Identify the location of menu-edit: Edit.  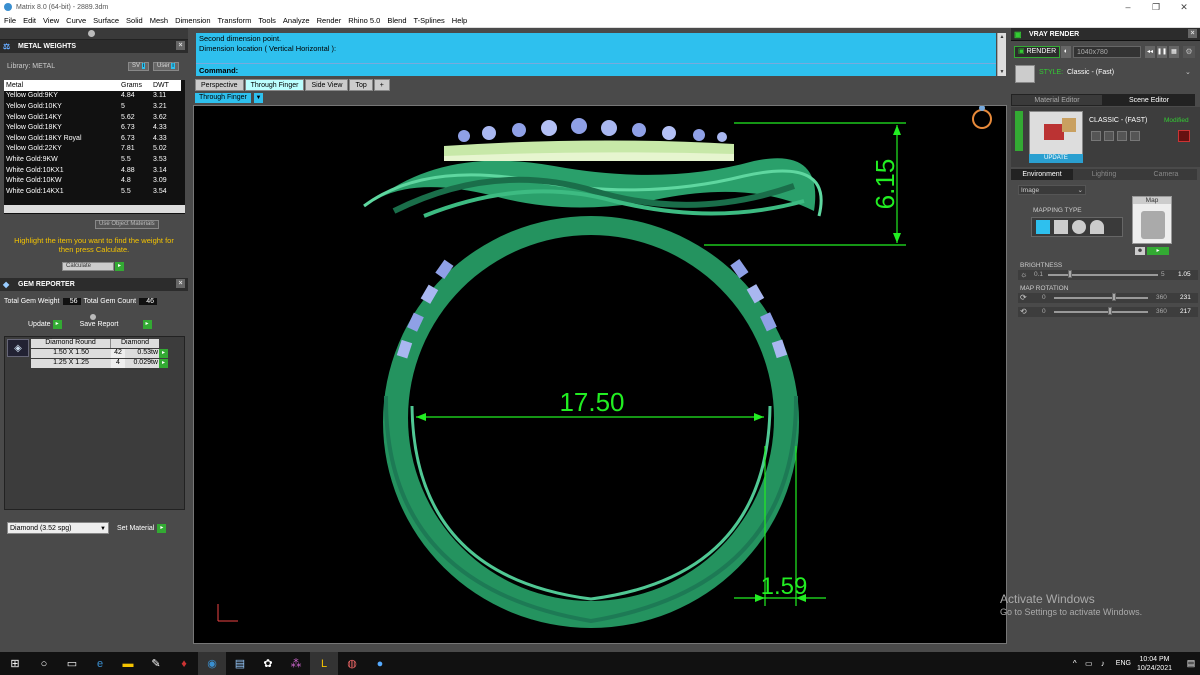
(29, 20).